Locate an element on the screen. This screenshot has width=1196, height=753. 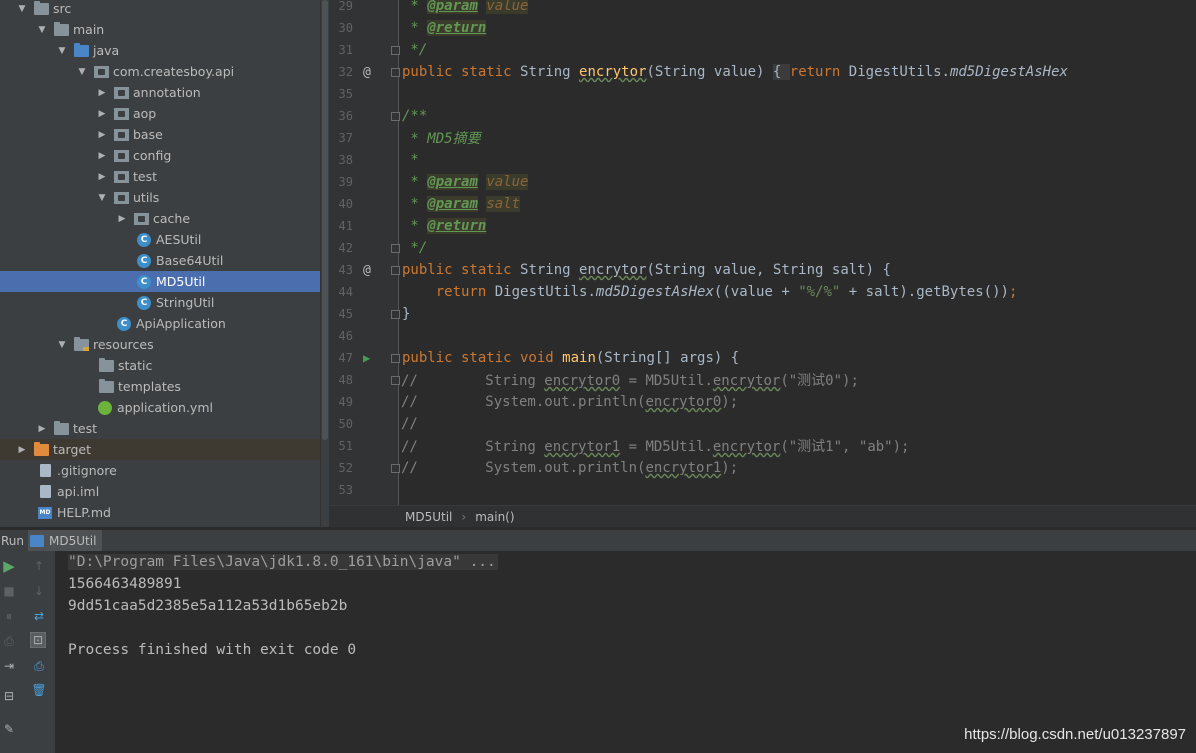
print-icon: ⎙ is located at coordinates (39, 666).